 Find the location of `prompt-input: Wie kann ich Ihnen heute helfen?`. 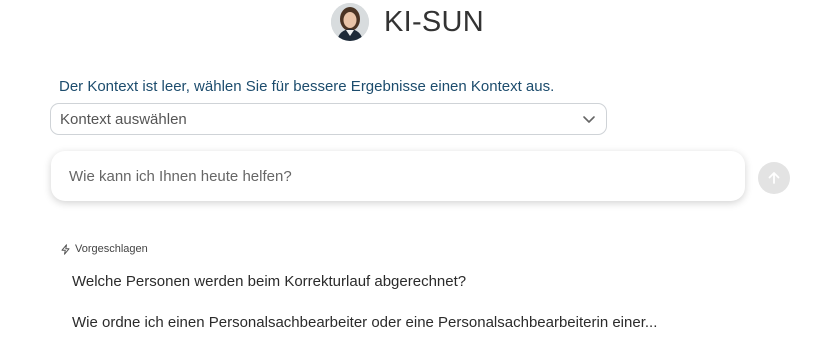

prompt-input: Wie kann ich Ihnen heute helfen? is located at coordinates (398, 176).